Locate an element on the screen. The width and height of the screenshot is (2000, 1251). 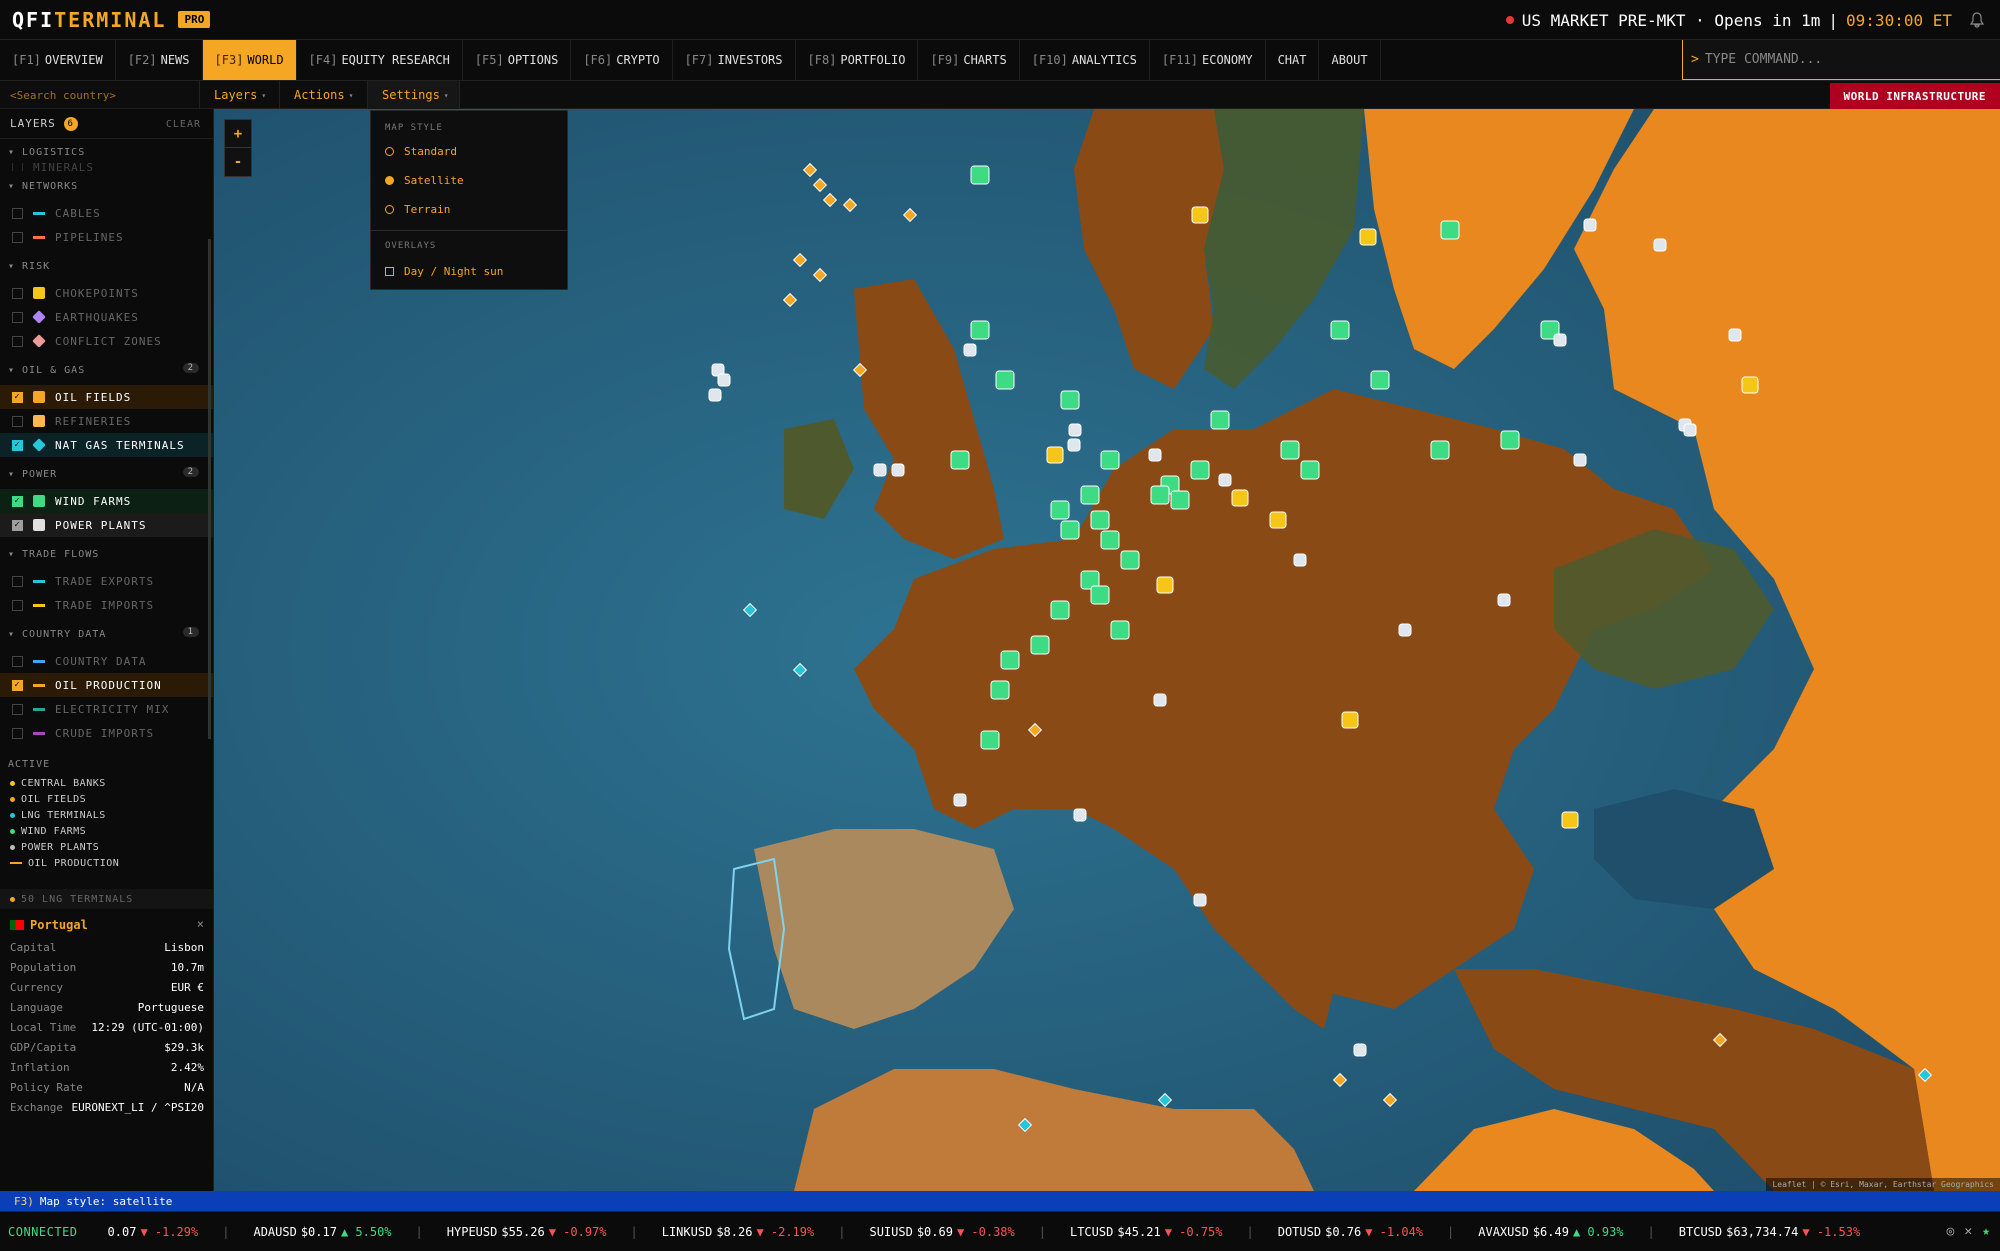
layer-oil-fields: ✓ OIL FIELDS is located at coordinates (106, 397).